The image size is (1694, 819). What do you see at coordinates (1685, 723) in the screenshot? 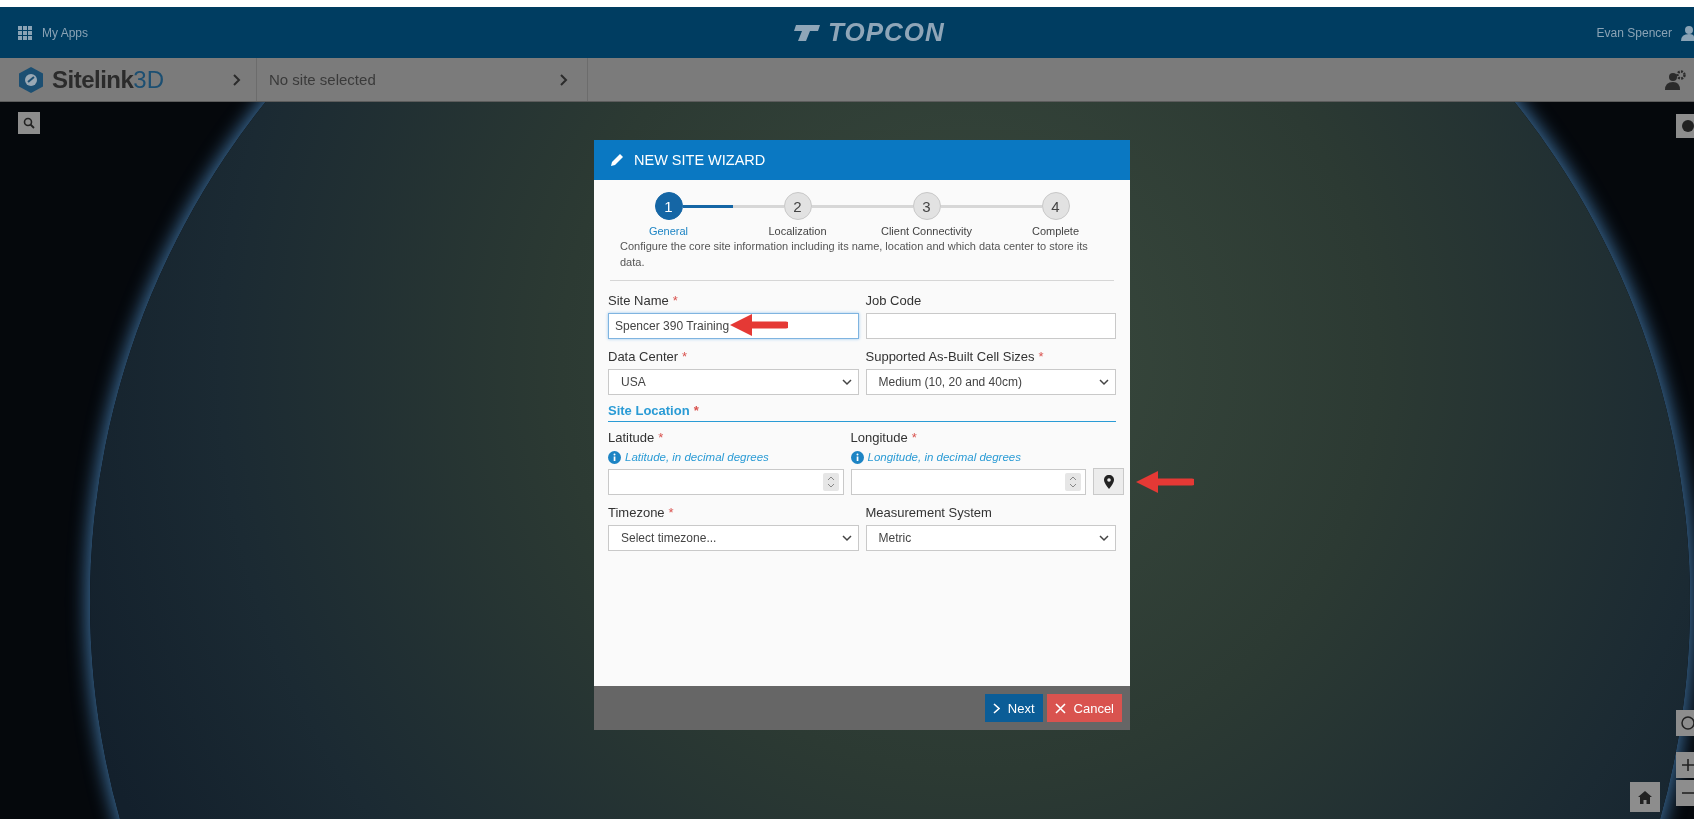
I see `help-button` at bounding box center [1685, 723].